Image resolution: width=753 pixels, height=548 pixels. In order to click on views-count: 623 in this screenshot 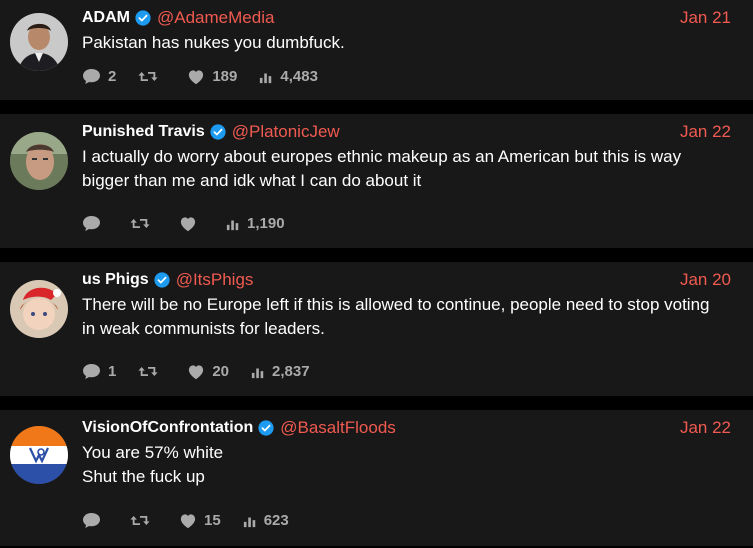, I will do `click(276, 520)`.